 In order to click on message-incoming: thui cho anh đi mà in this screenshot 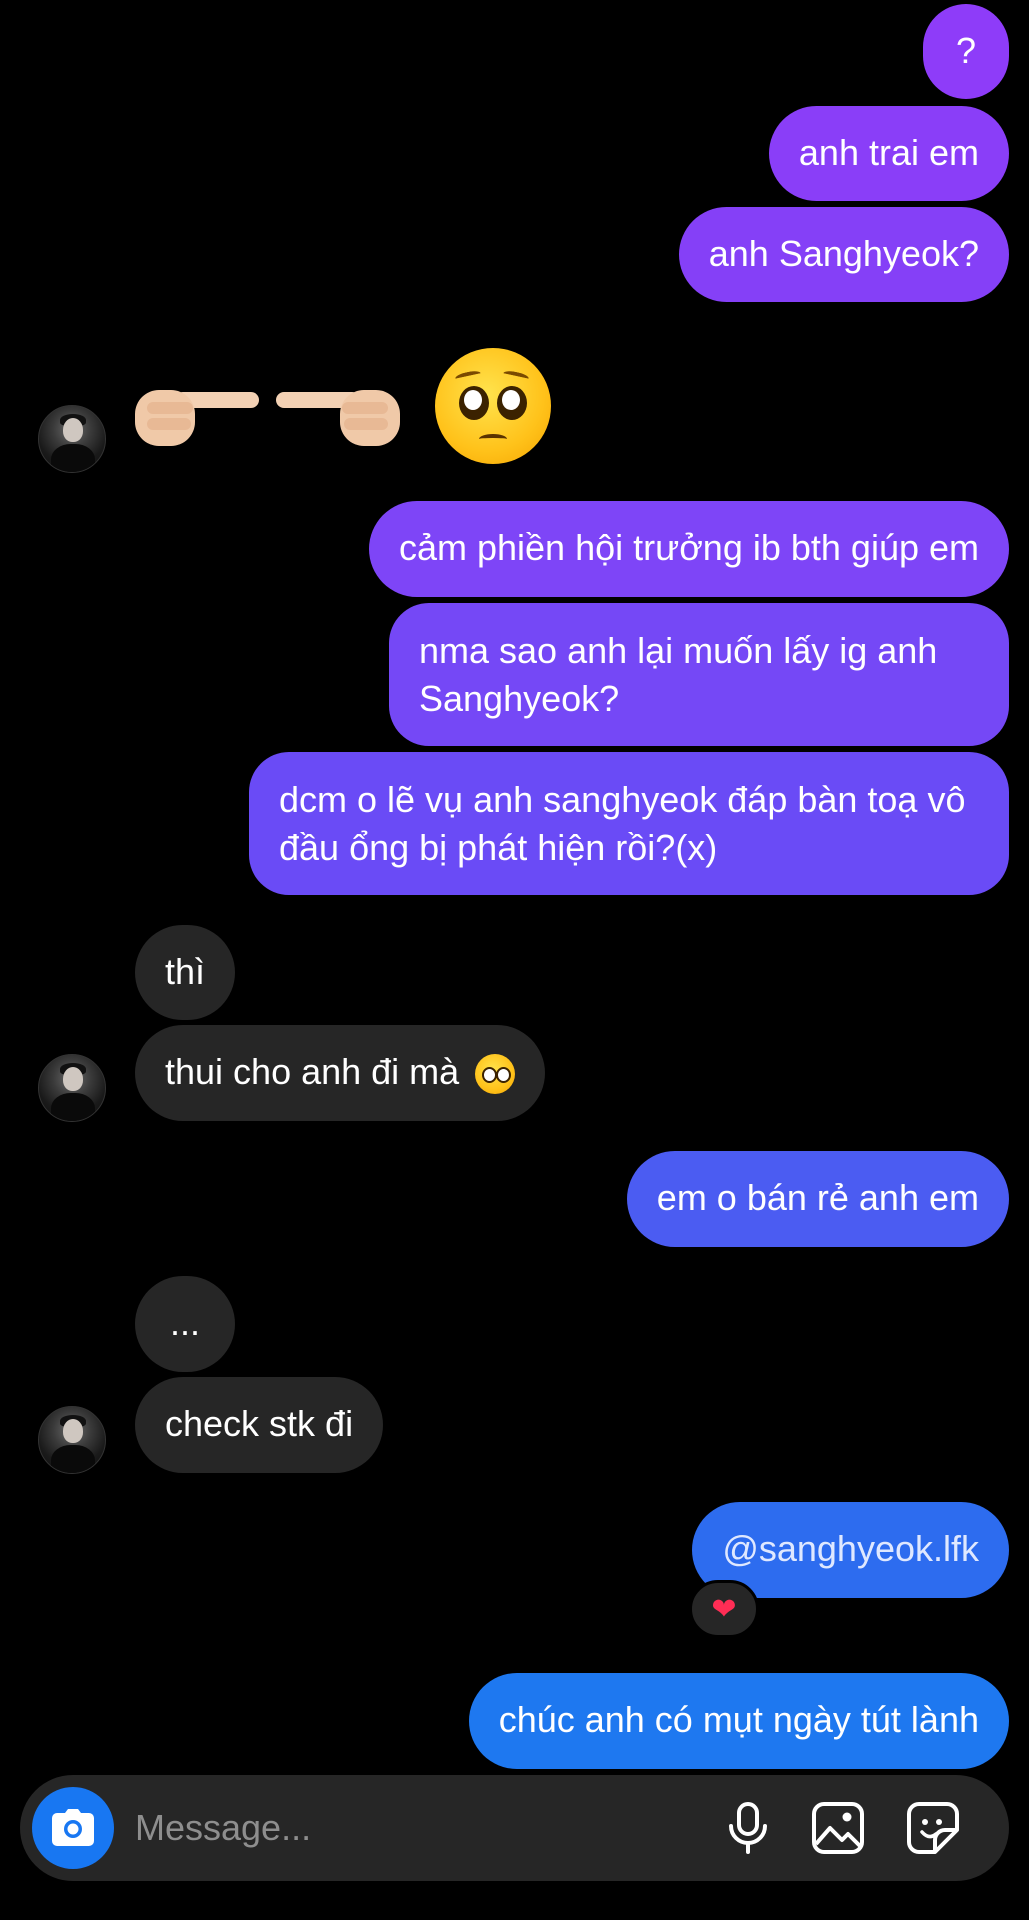, I will do `click(340, 1073)`.